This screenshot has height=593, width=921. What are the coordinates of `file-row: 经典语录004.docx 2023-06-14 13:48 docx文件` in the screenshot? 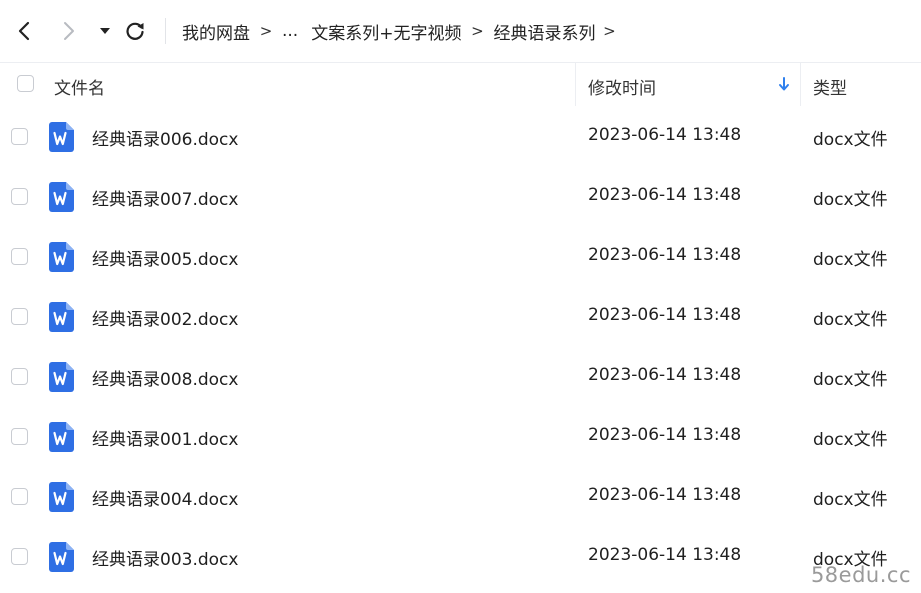 It's located at (460, 497).